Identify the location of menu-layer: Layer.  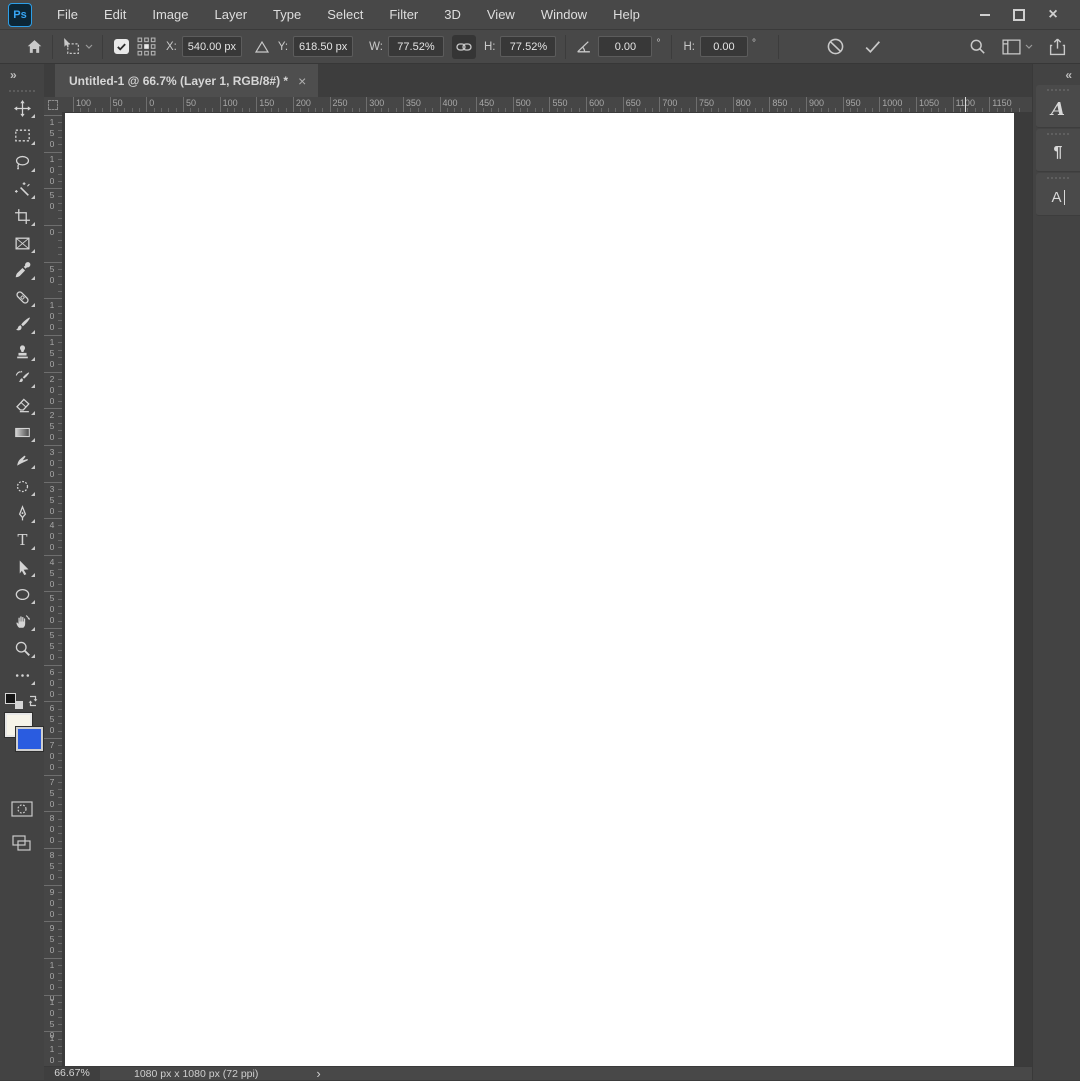
(231, 14).